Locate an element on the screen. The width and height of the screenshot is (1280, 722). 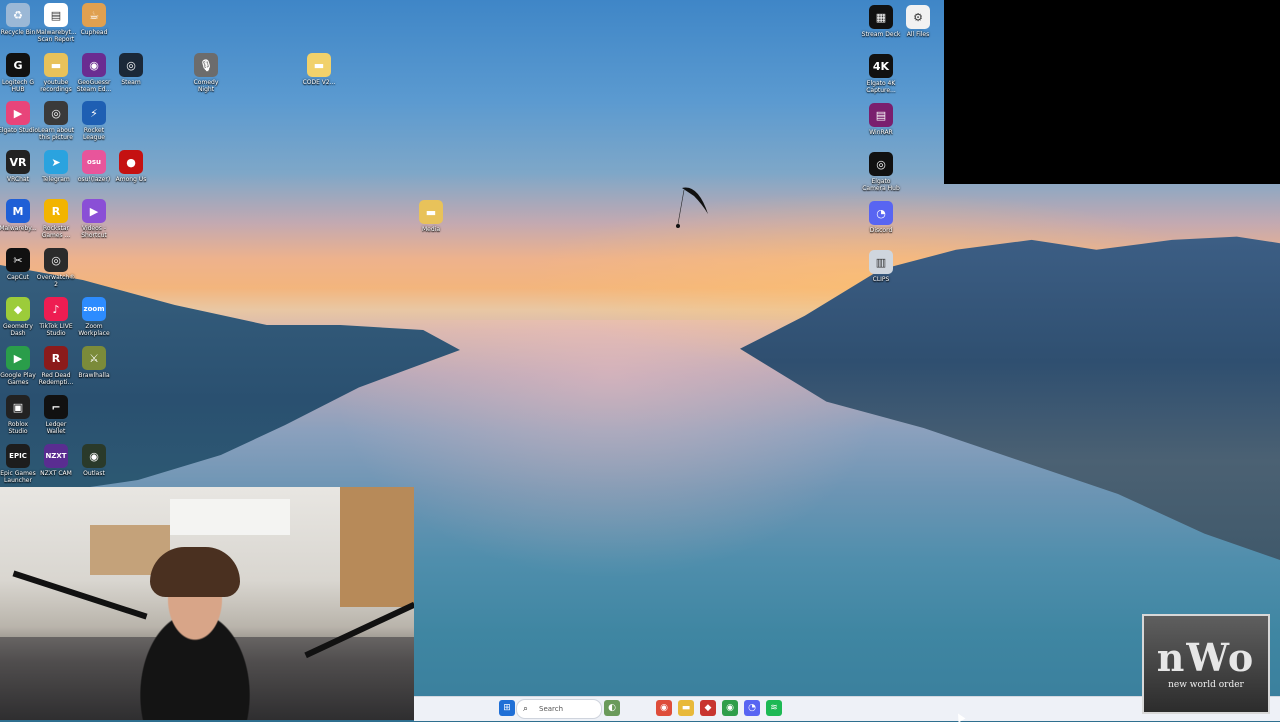
steam-icon: ◎ is located at coordinates (131, 65).